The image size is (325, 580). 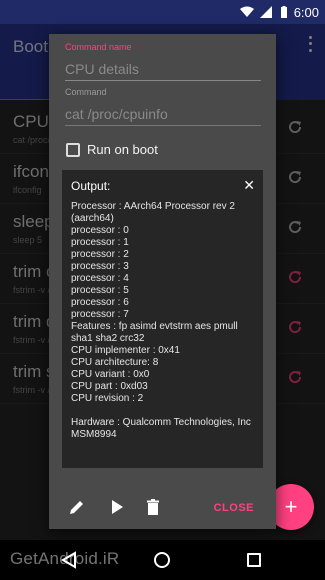 I want to click on output-line: Processor : AArch64 Processor rev 2, so click(x=153, y=206).